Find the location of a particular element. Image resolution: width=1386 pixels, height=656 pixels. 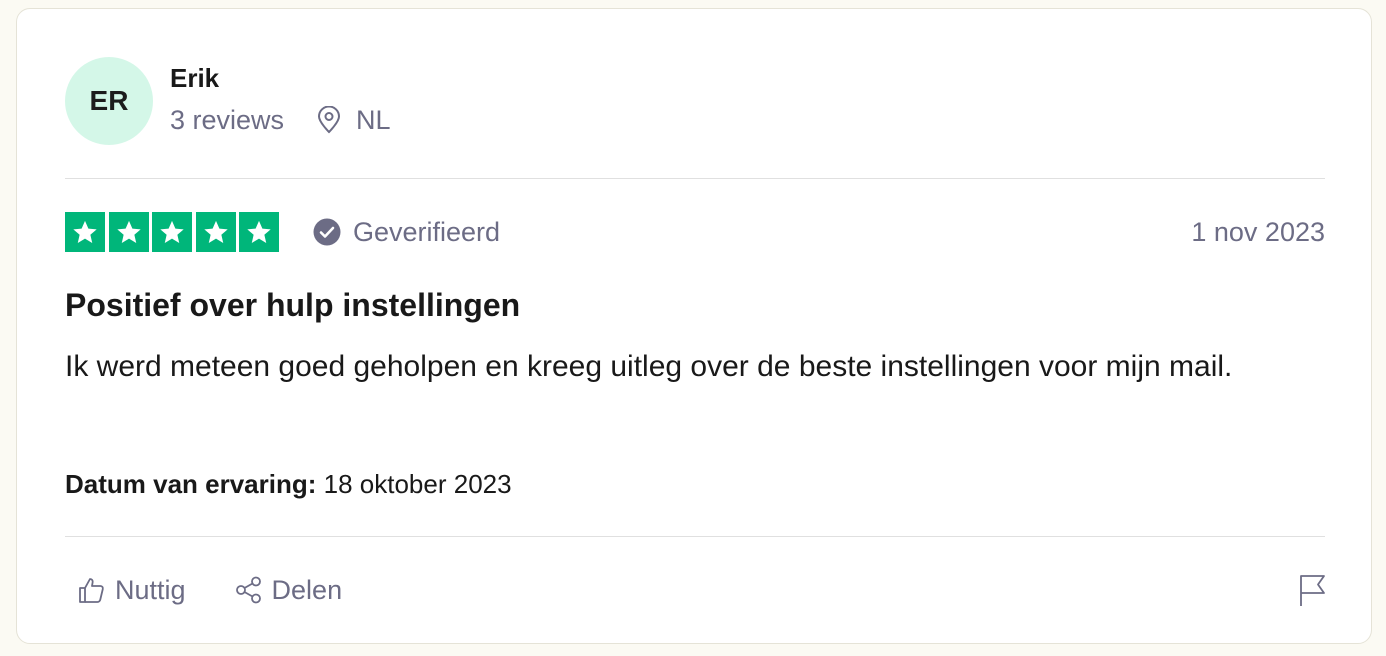

flag-button is located at coordinates (1312, 590).